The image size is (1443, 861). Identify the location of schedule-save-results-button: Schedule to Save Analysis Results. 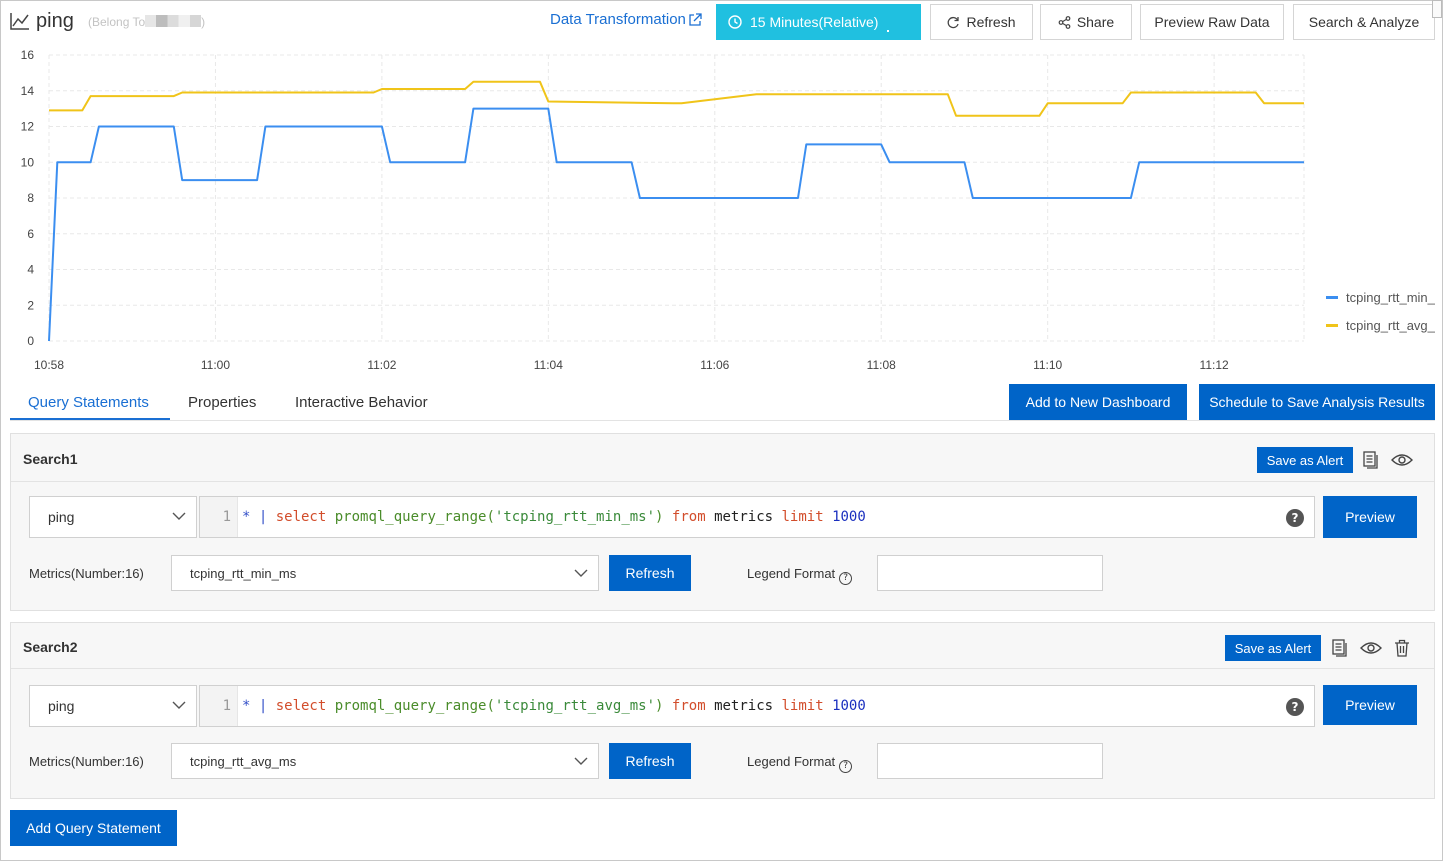
(1317, 402).